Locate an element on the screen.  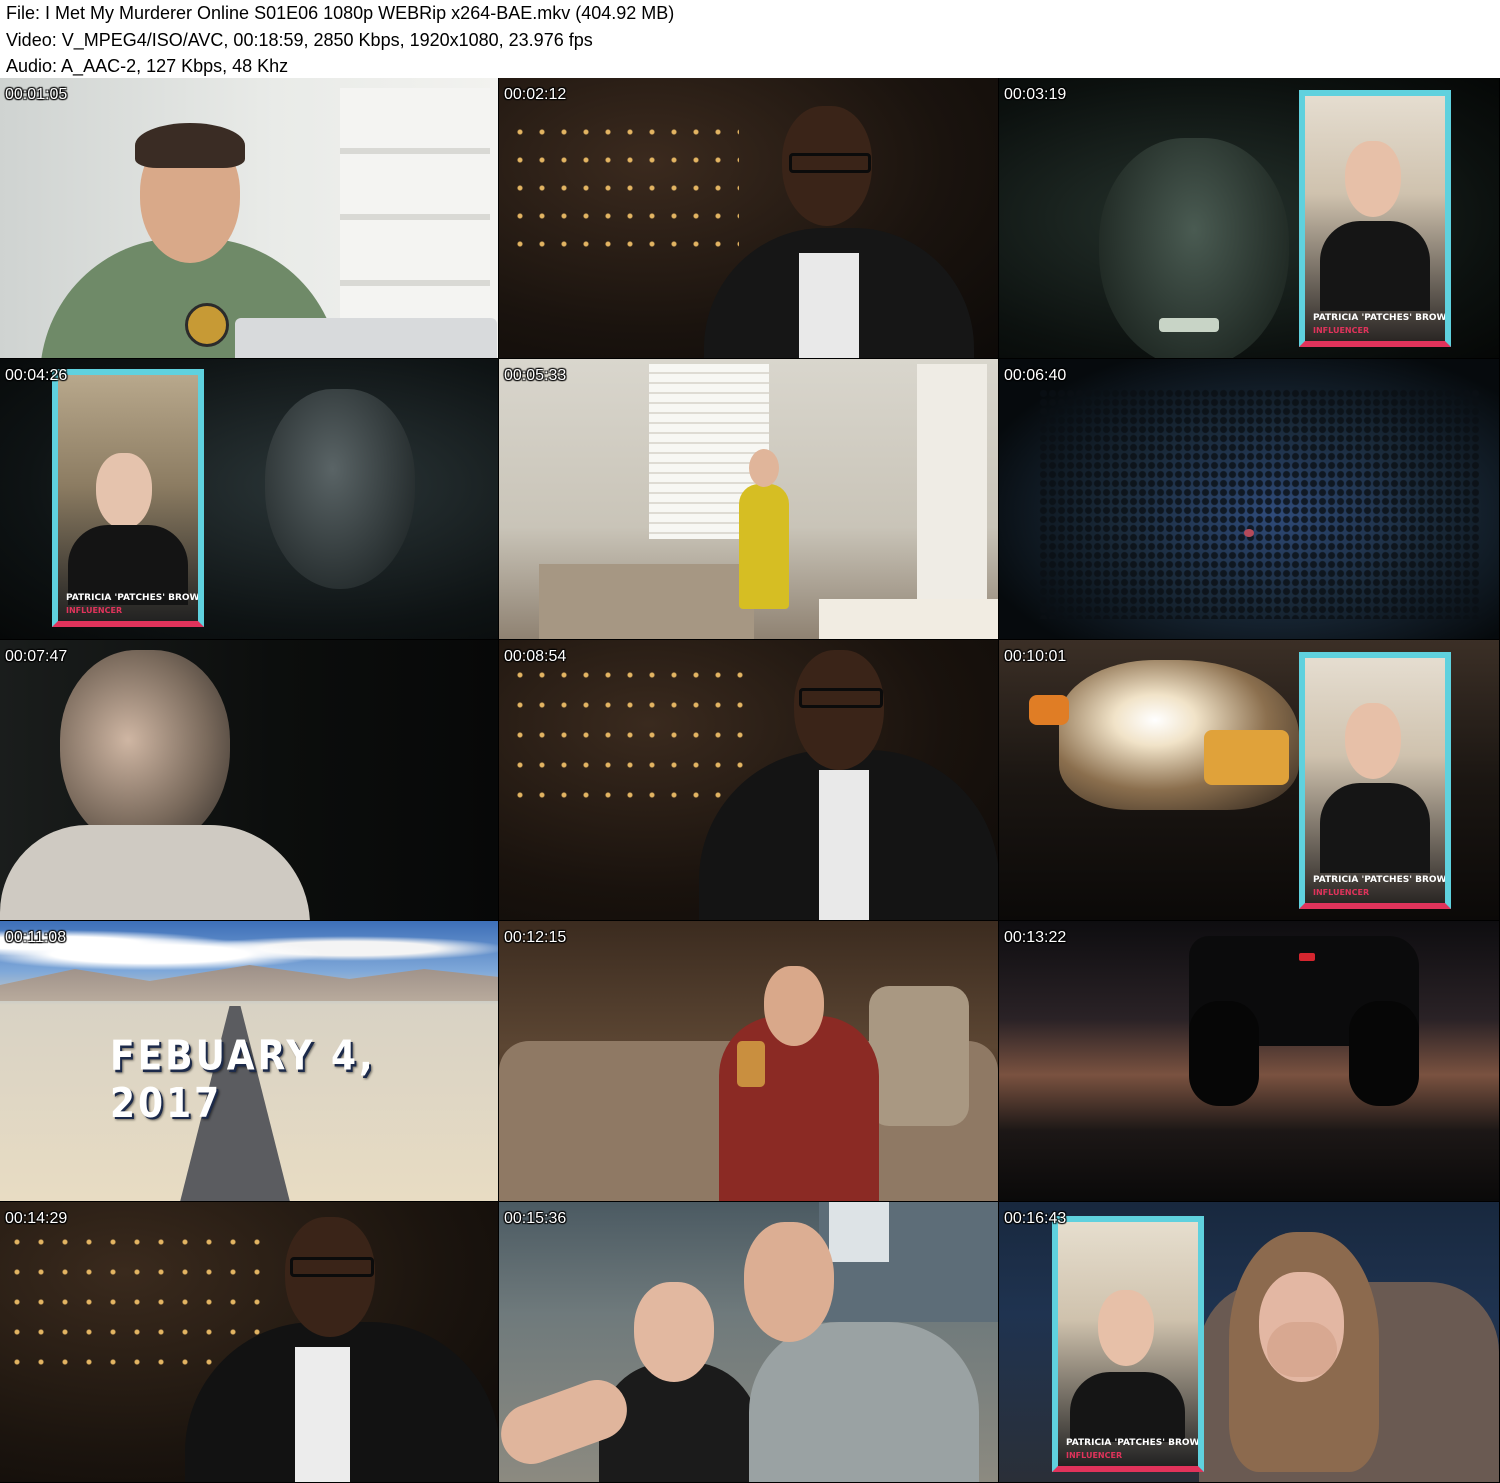
teeth-image is located at coordinates (1189, 325).